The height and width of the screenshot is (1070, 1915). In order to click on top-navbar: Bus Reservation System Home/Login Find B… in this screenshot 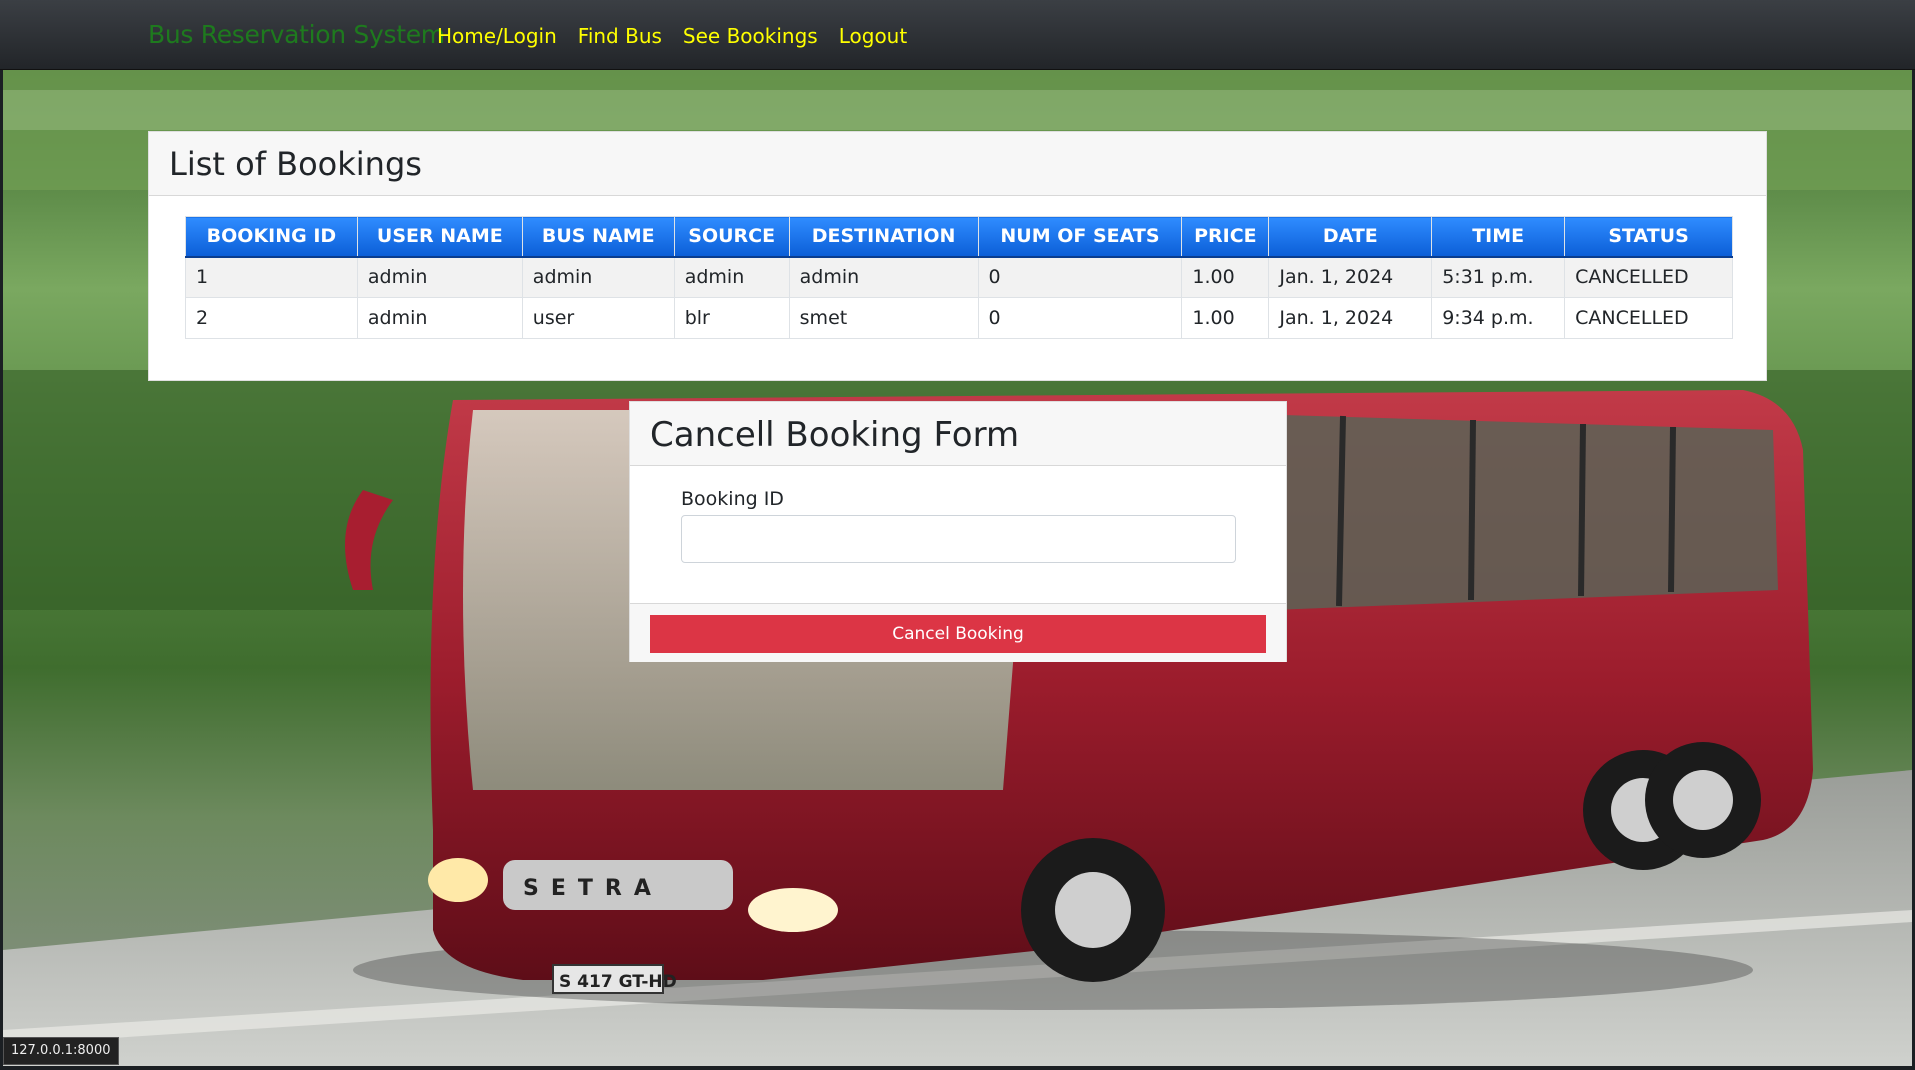, I will do `click(957, 35)`.